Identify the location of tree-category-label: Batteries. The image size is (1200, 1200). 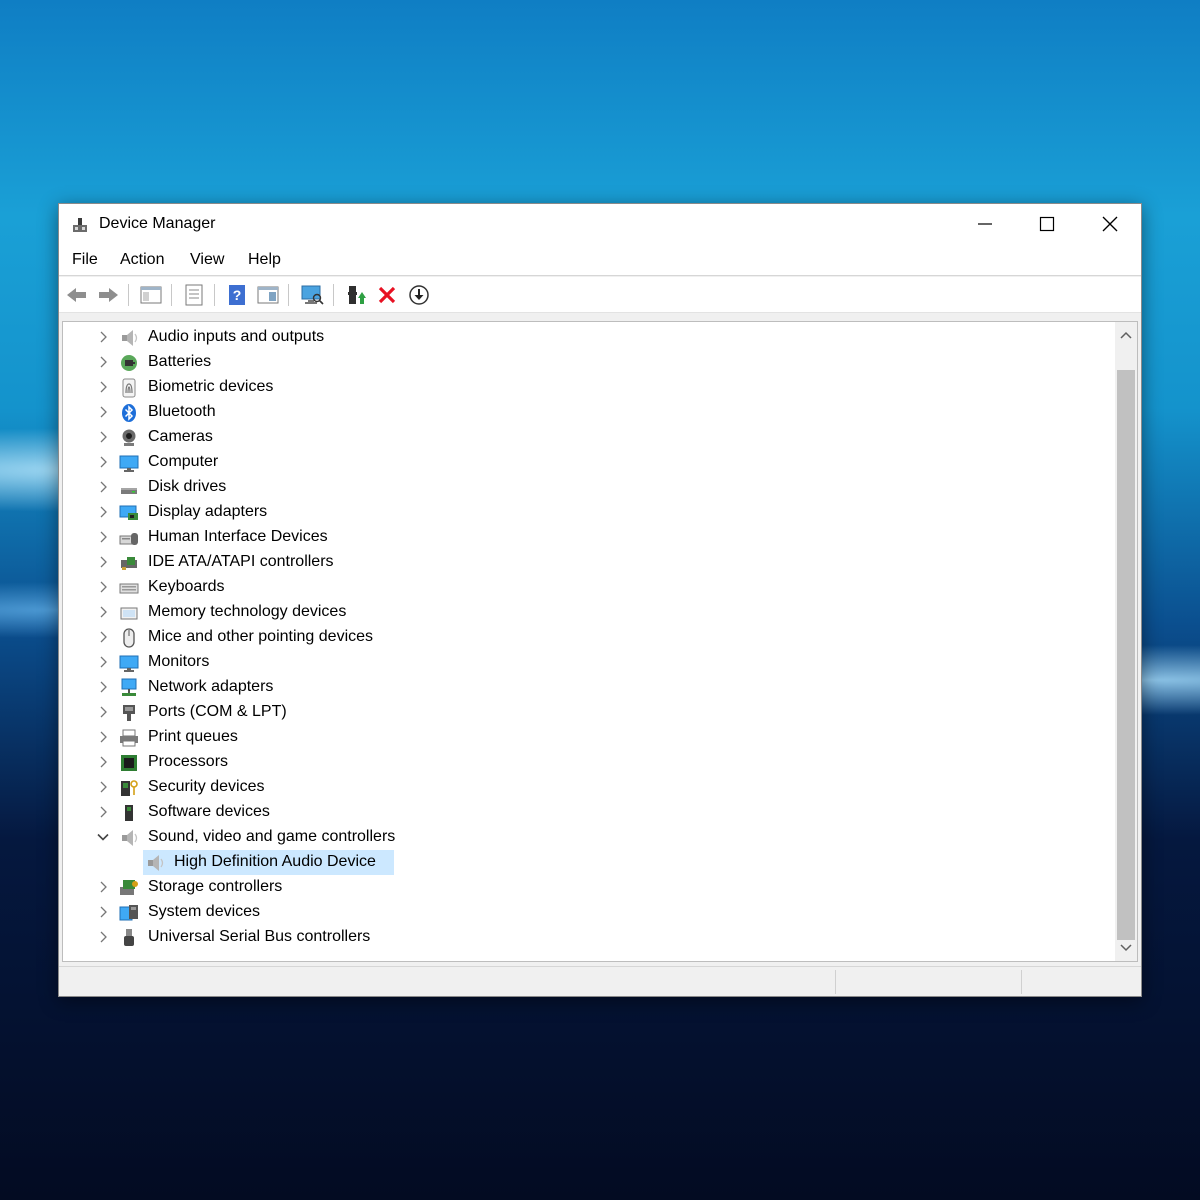
(180, 361).